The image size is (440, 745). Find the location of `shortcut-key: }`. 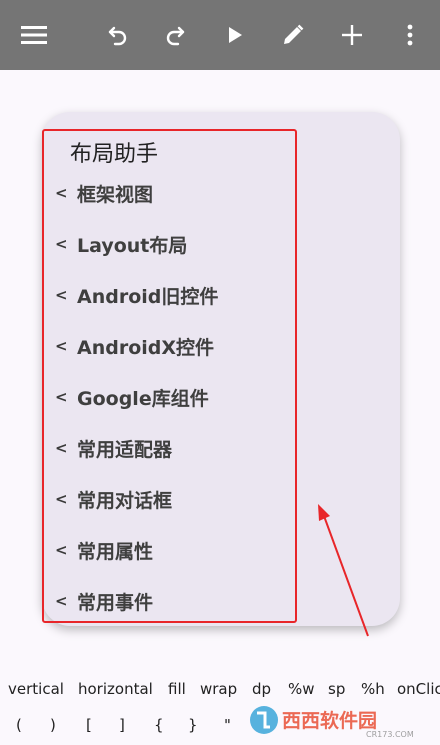

shortcut-key: } is located at coordinates (193, 725).